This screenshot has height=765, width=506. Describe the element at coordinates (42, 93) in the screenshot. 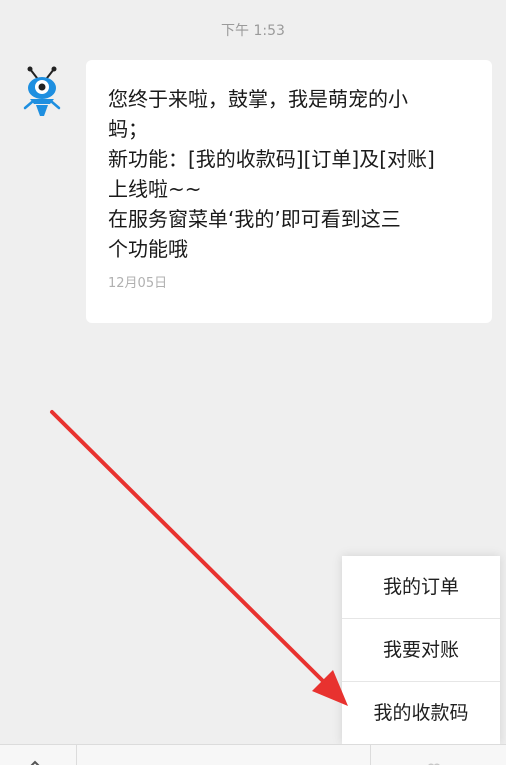

I see `ant-mascot-icon` at that location.